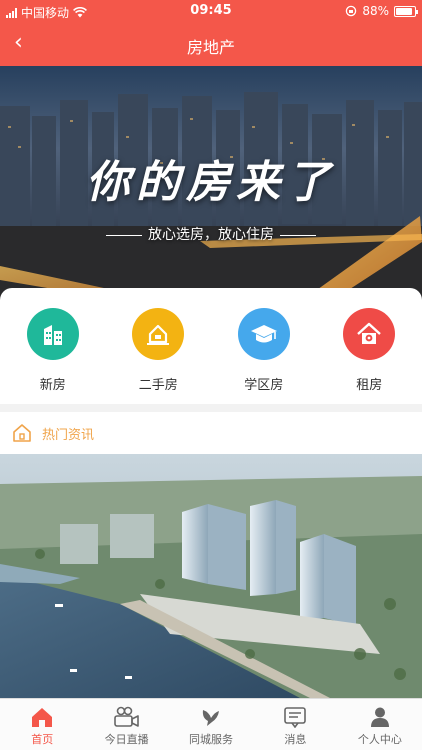 Image resolution: width=422 pixels, height=750 pixels. Describe the element at coordinates (295, 739) in the screenshot. I see `tab-label: 消息` at that location.